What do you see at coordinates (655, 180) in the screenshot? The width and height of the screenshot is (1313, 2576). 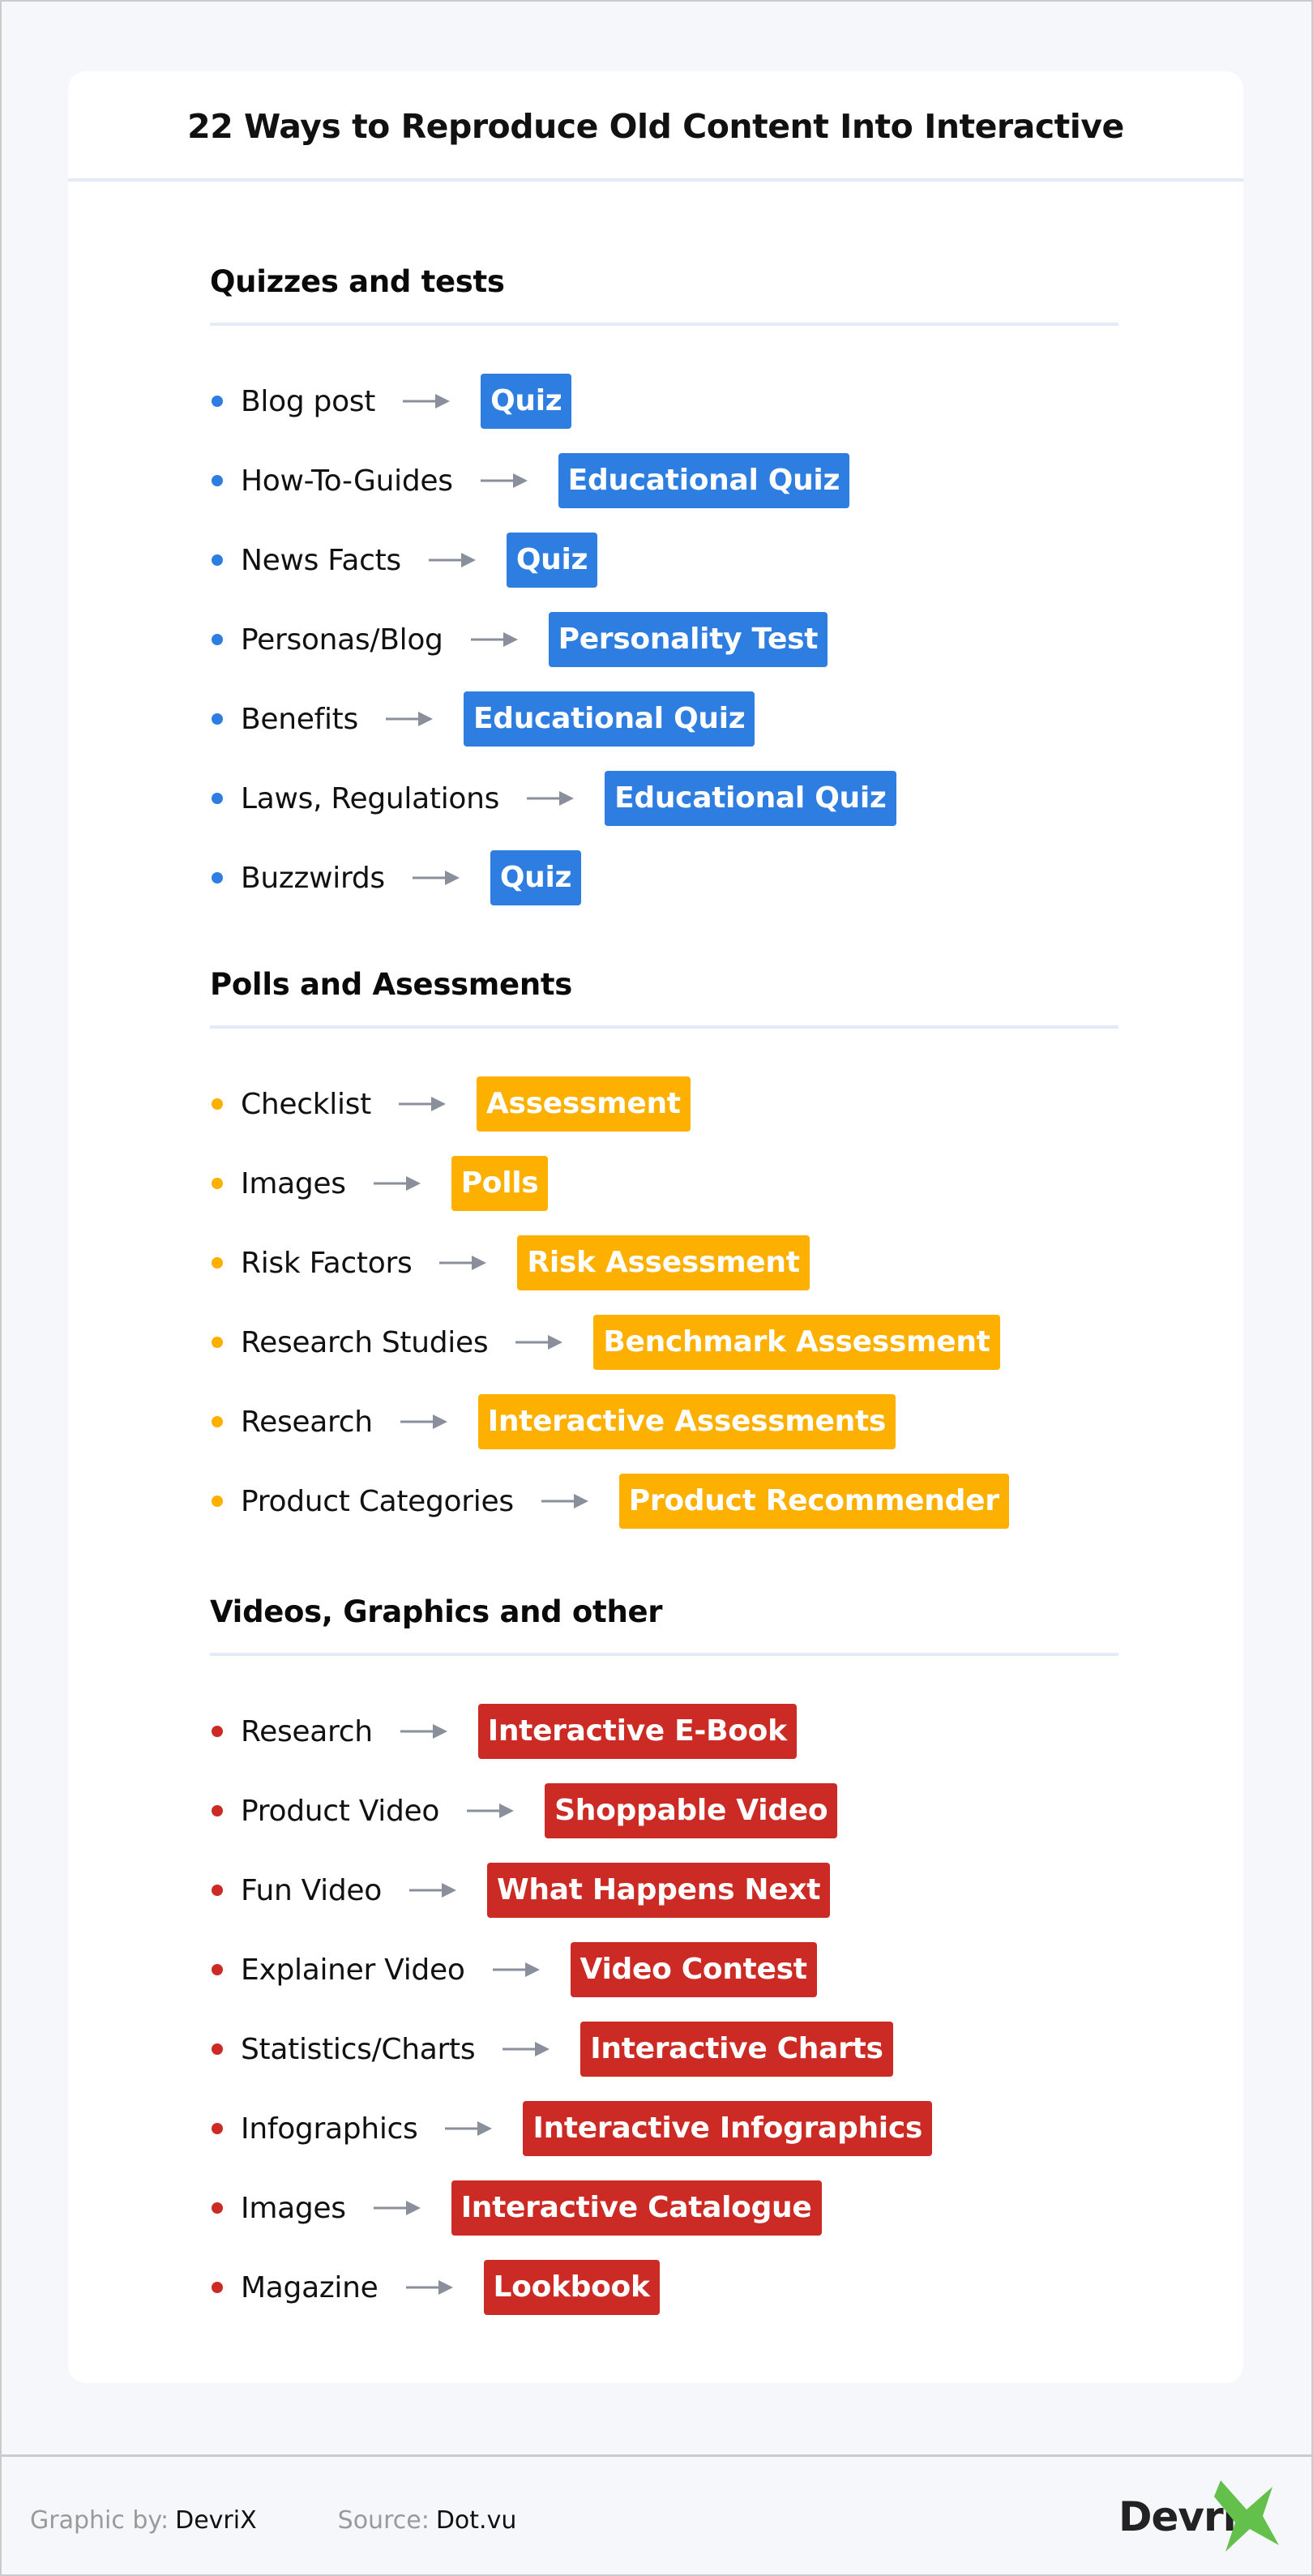 I see `title-divider` at bounding box center [655, 180].